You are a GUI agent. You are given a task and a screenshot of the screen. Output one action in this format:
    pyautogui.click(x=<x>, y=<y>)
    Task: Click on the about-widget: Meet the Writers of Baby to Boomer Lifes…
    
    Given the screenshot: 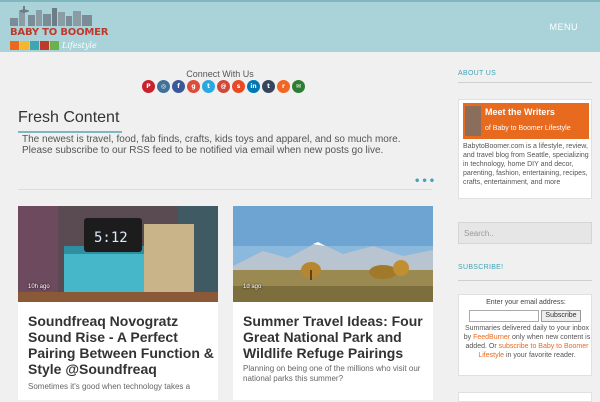 What is the action you would take?
    pyautogui.click(x=525, y=149)
    